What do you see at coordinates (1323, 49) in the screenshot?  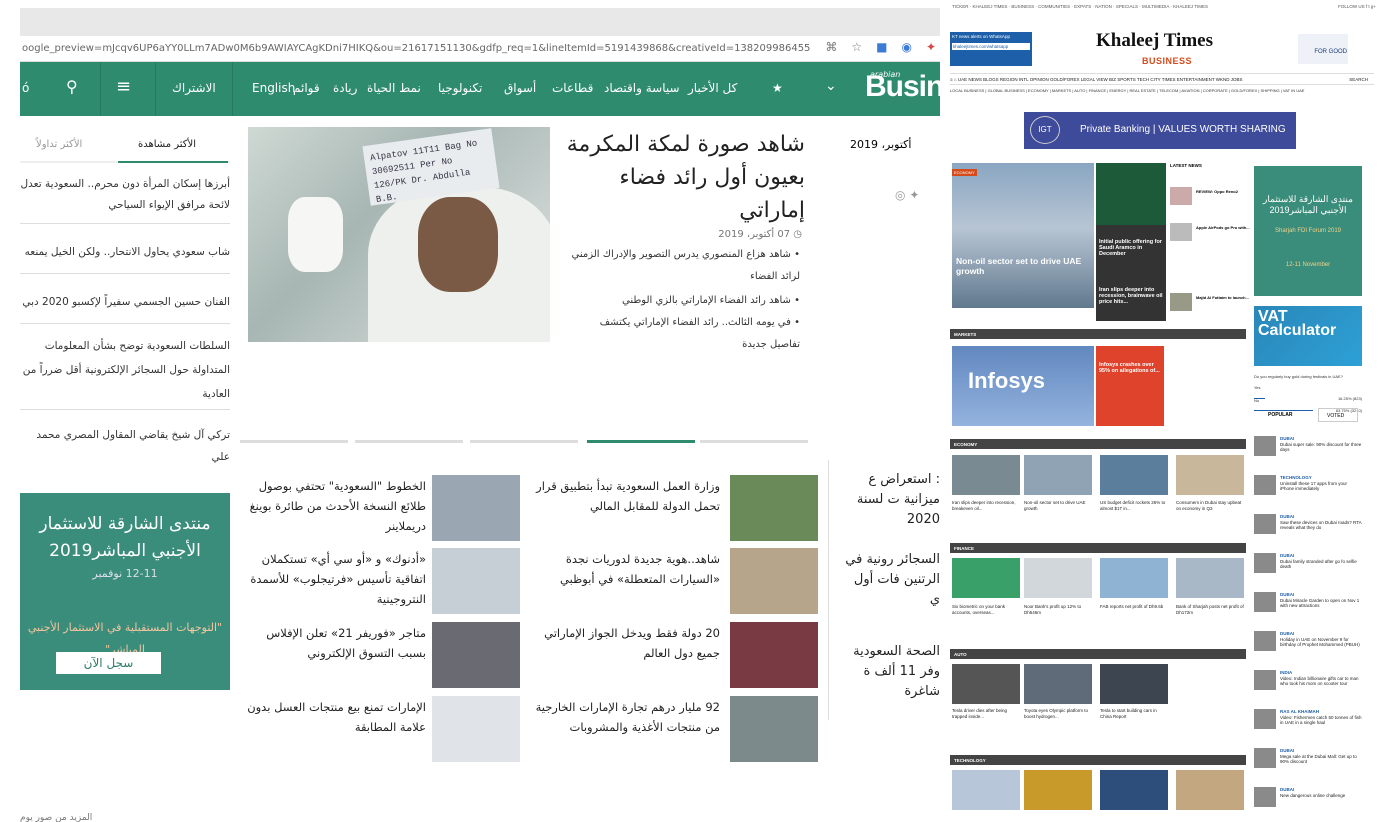 I see `kt-for-good-logo: FOR GOOD` at bounding box center [1323, 49].